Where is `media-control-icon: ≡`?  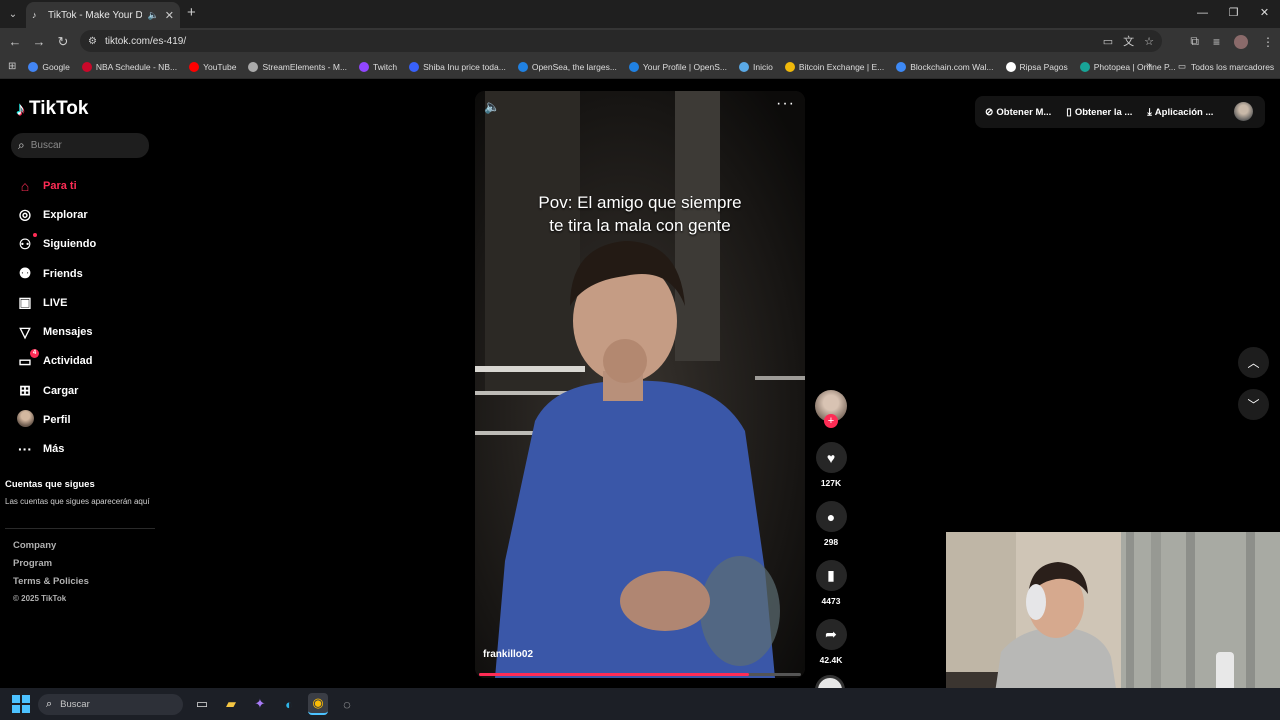 media-control-icon: ≡ is located at coordinates (1216, 42).